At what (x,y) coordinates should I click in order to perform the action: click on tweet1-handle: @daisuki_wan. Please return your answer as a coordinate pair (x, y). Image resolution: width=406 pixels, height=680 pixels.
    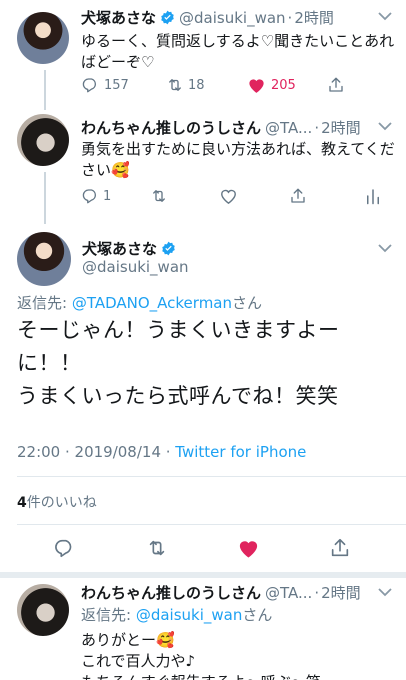
    Looking at the image, I should click on (232, 18).